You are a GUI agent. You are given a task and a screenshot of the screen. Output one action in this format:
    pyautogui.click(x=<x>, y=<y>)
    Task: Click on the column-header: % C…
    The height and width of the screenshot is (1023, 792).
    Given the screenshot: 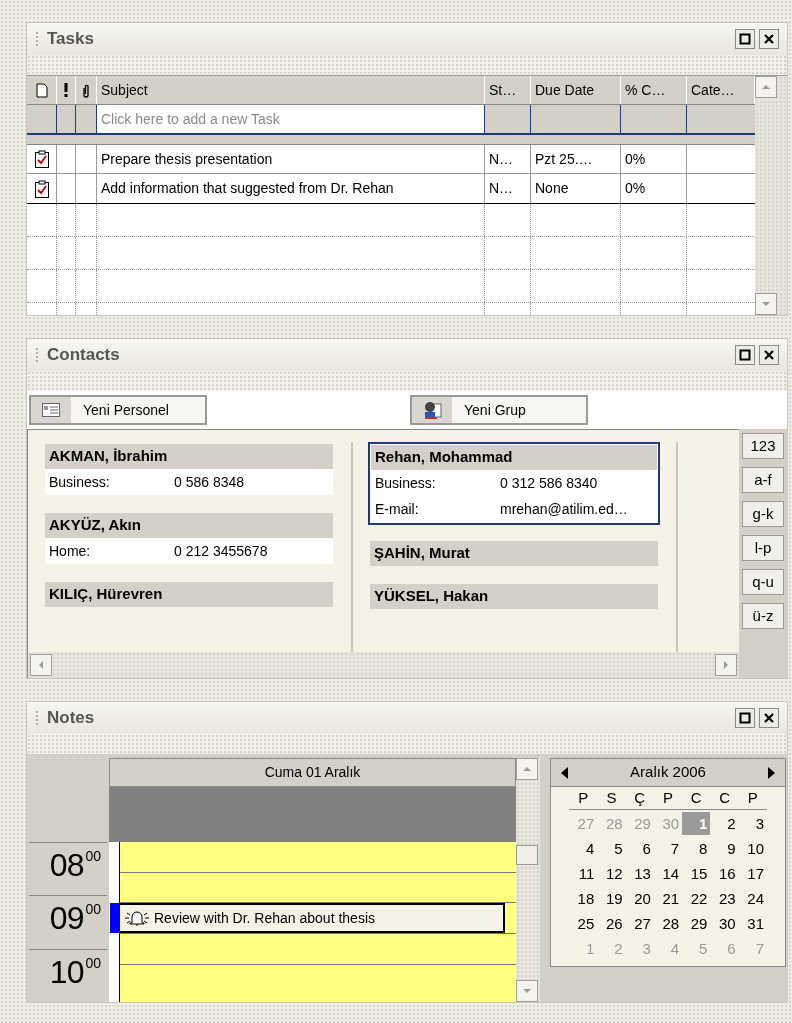 What is the action you would take?
    pyautogui.click(x=654, y=90)
    